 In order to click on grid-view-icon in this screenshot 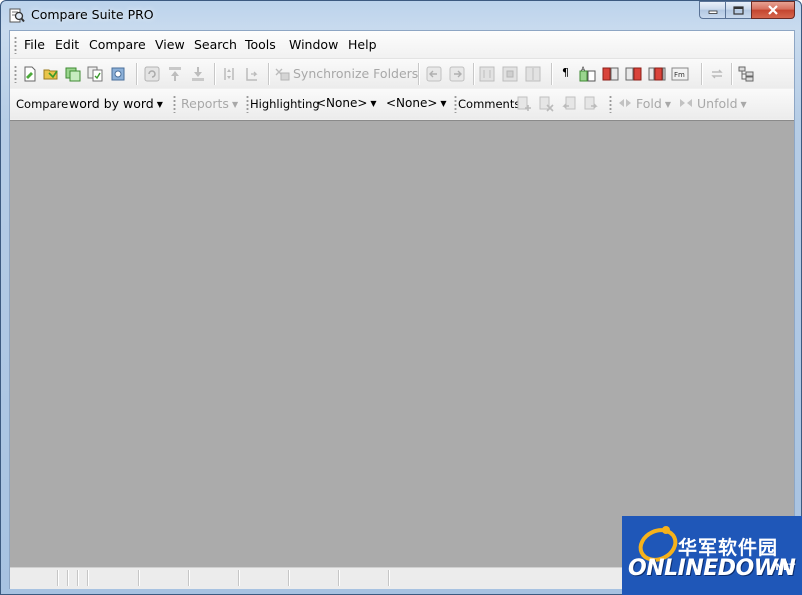, I will do `click(487, 74)`.